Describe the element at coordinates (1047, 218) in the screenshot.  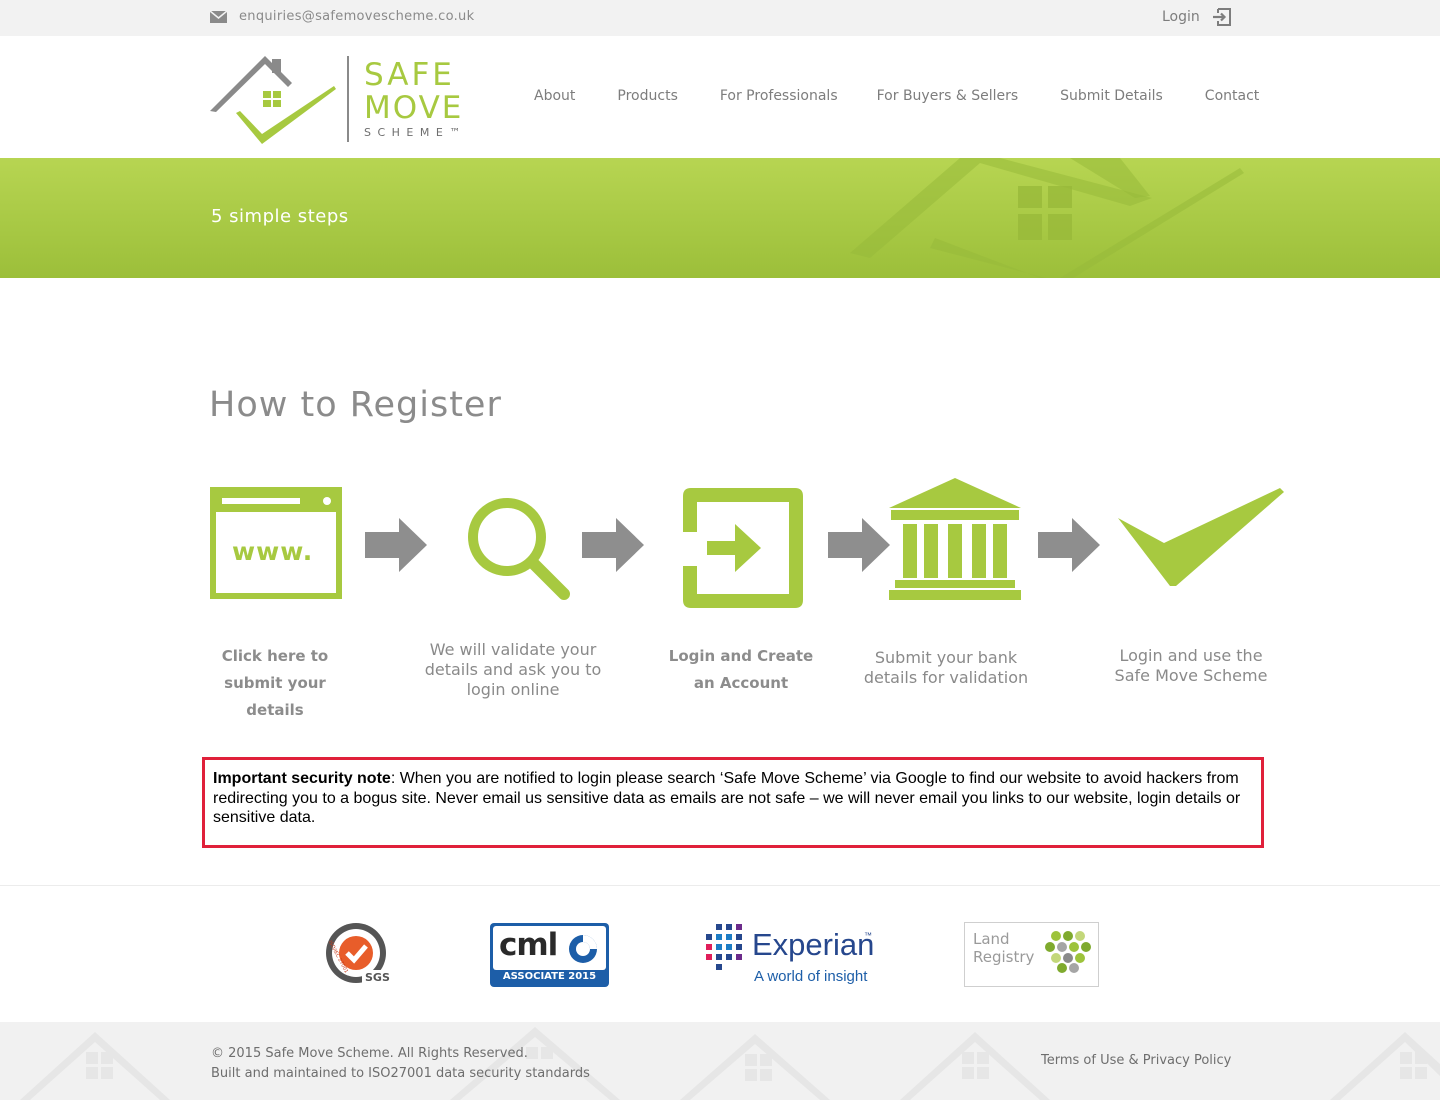
I see `house-watermark-icon` at that location.